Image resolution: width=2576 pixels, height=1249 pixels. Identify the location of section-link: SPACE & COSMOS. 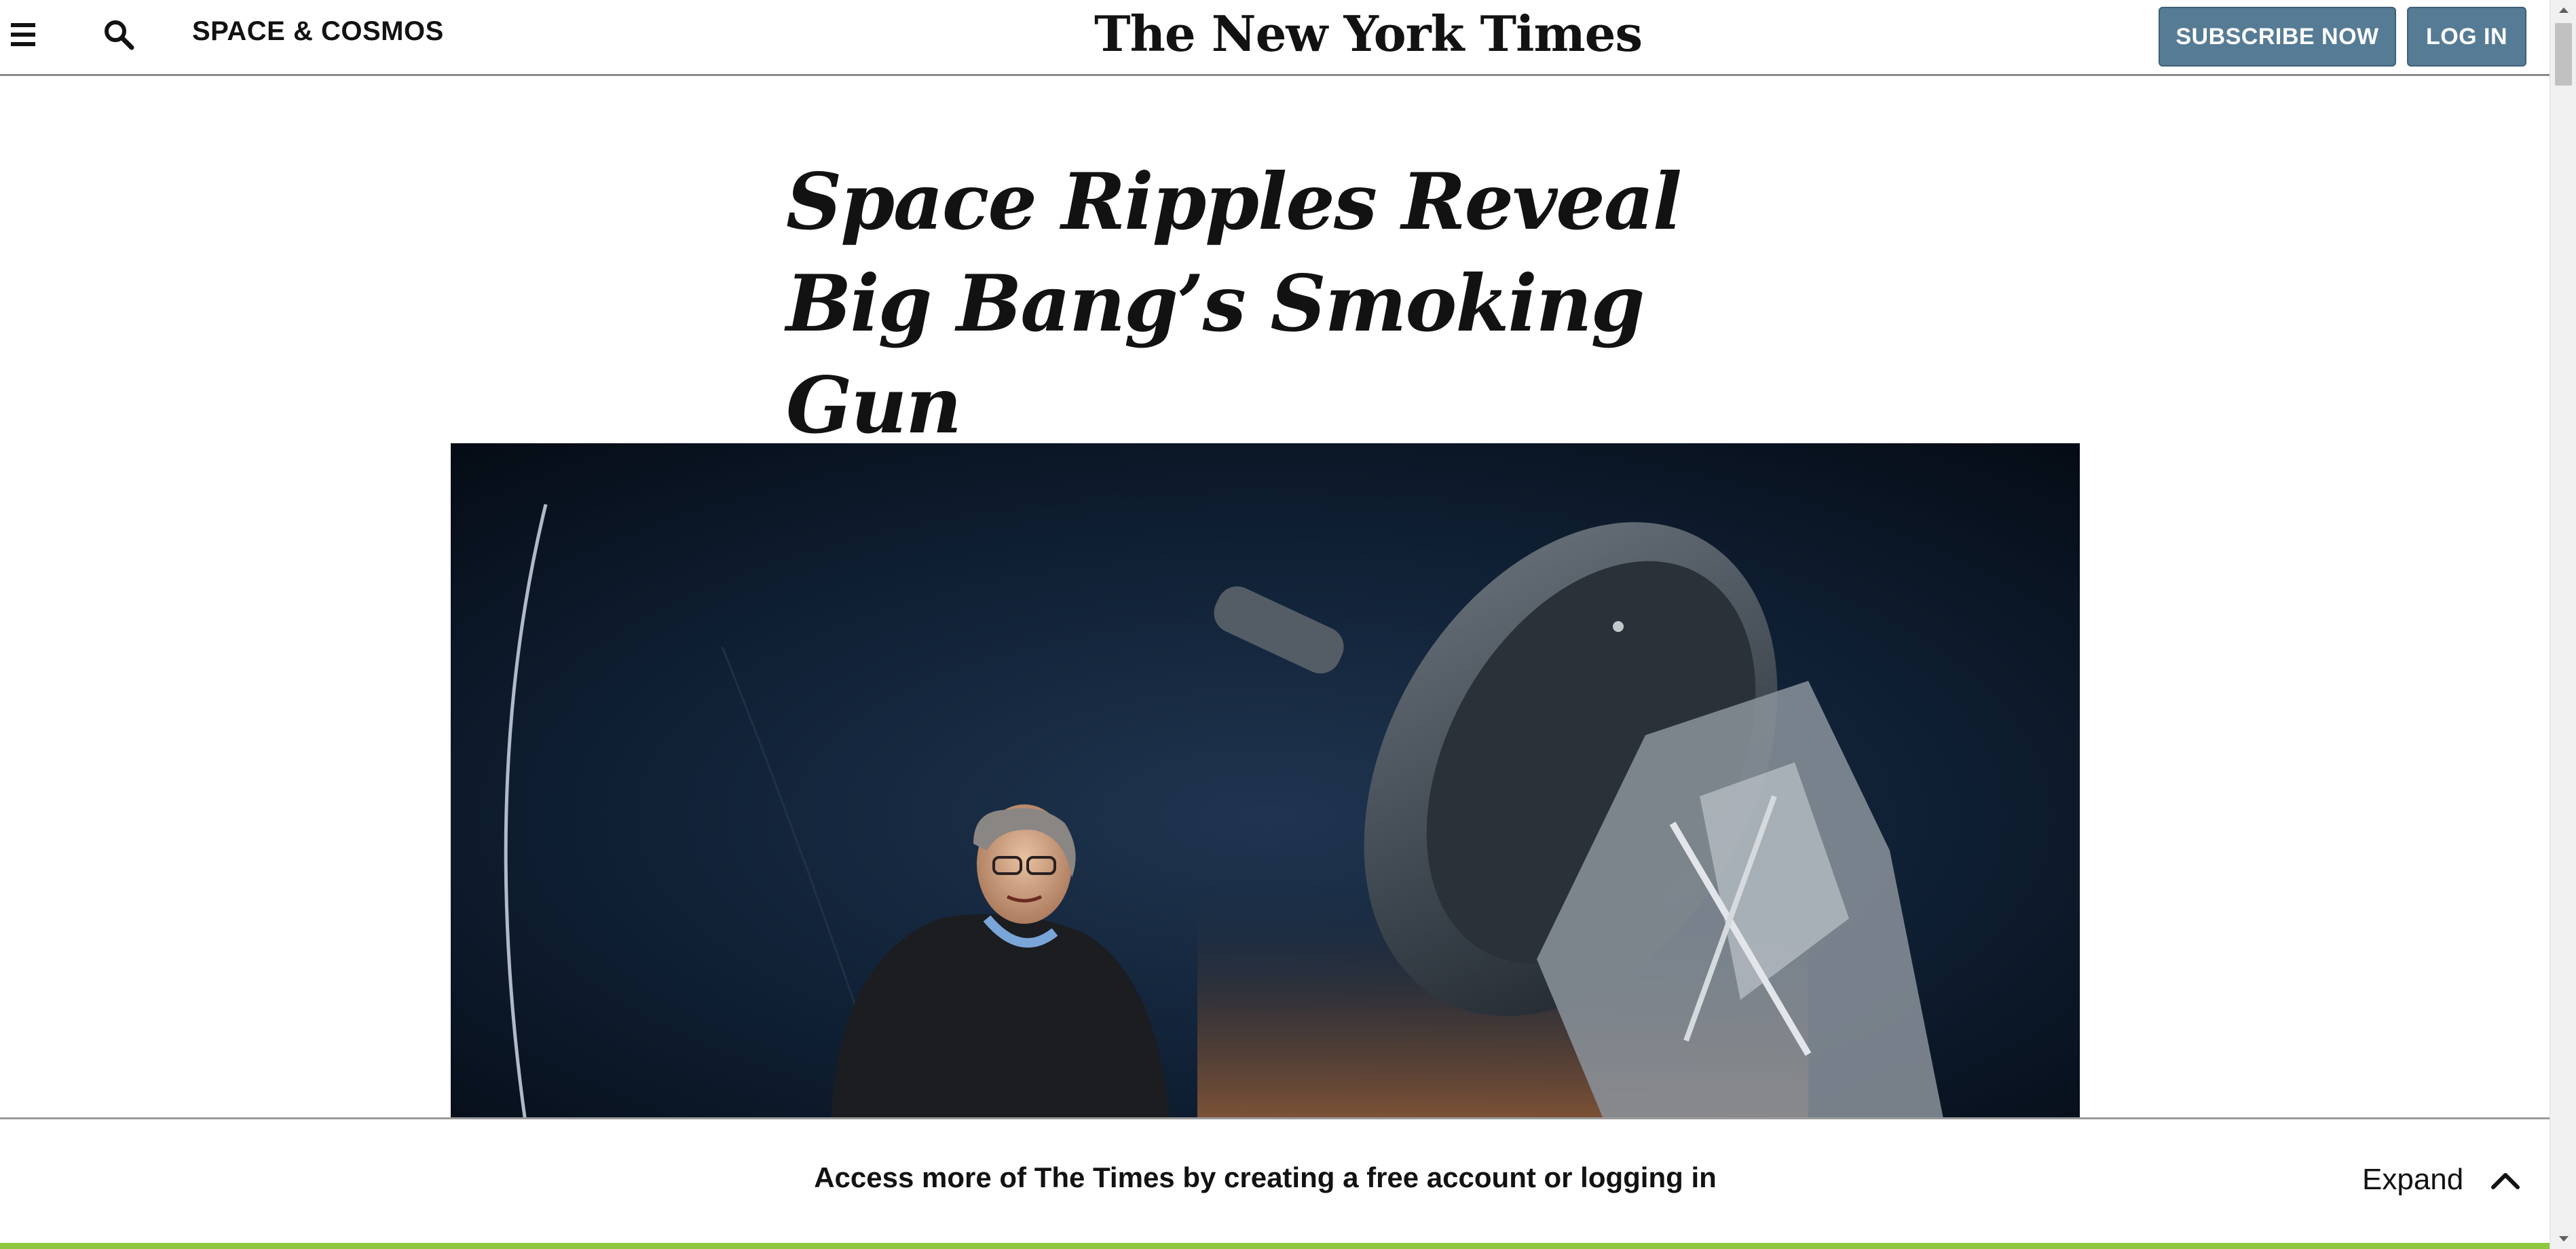
(318, 32).